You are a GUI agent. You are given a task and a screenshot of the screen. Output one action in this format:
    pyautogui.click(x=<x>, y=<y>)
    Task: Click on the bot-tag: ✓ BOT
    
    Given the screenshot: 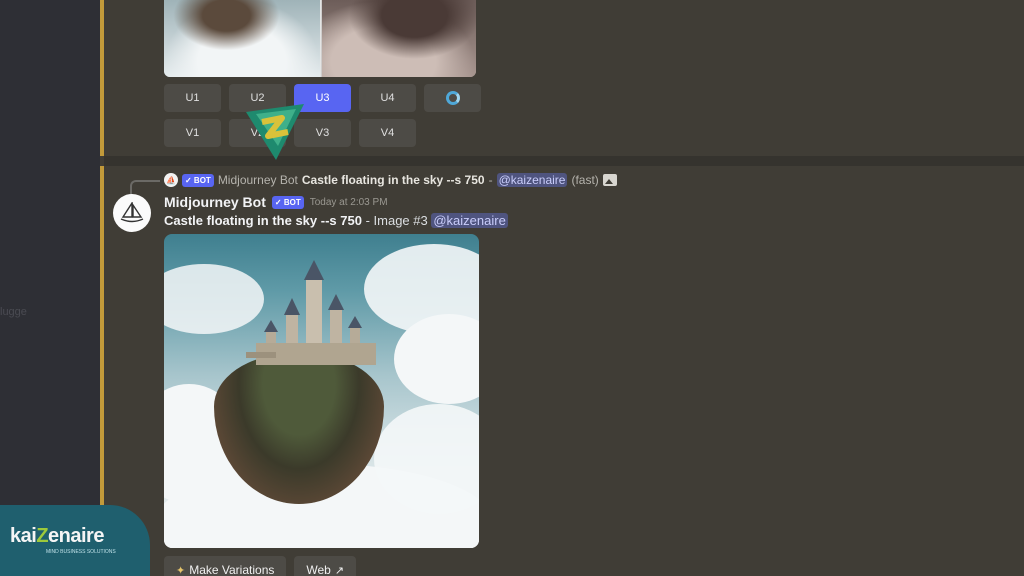 What is the action you would take?
    pyautogui.click(x=287, y=202)
    